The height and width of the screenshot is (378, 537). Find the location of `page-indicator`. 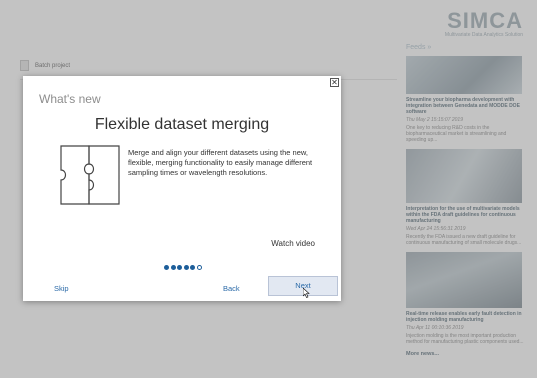

page-indicator is located at coordinates (183, 267).